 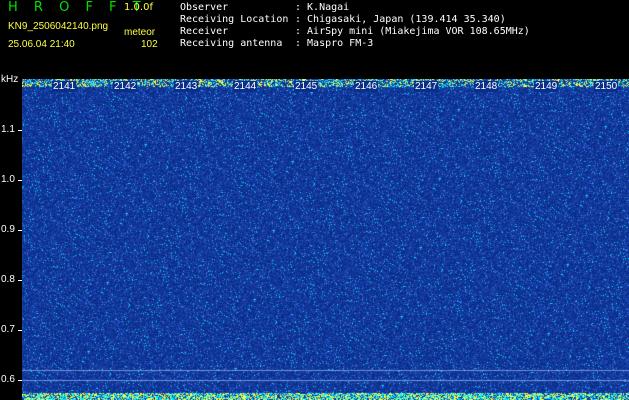 I want to click on meteor-label: meteor, so click(x=140, y=32).